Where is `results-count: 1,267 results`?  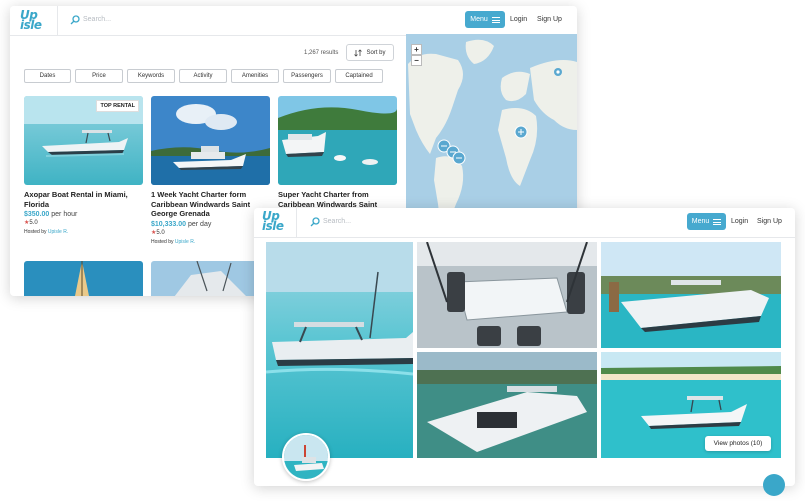 results-count: 1,267 results is located at coordinates (321, 53).